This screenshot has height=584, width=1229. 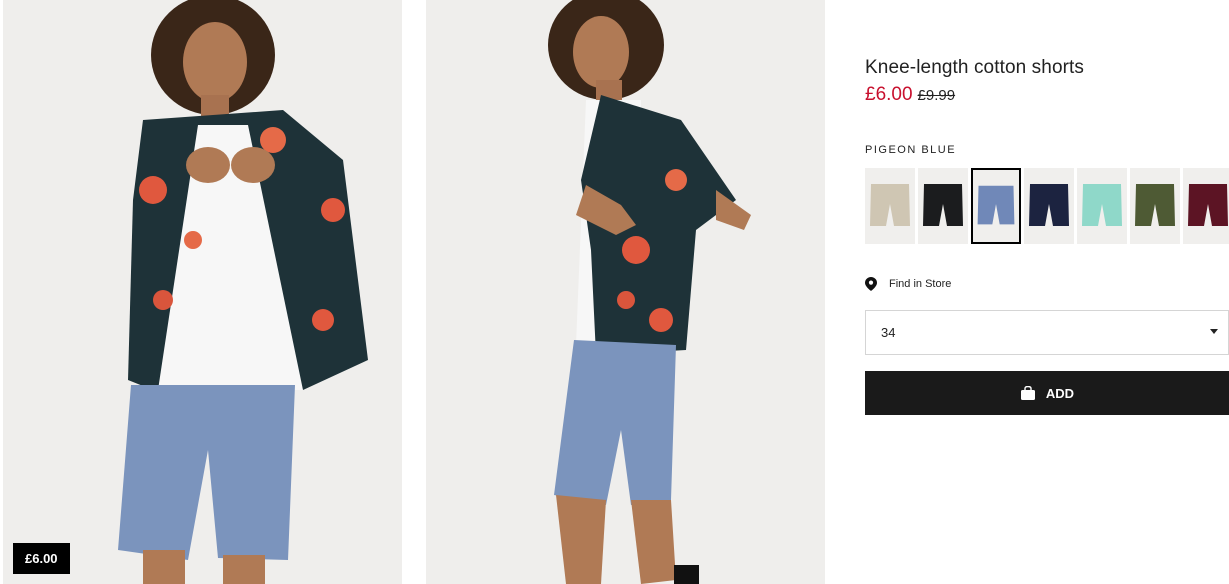 I want to click on shorts-thumbnail-dark-blue, so click(x=1049, y=205).